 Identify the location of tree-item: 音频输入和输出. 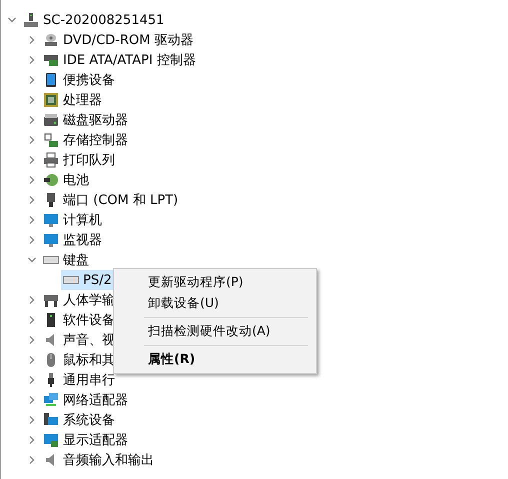
(99, 460).